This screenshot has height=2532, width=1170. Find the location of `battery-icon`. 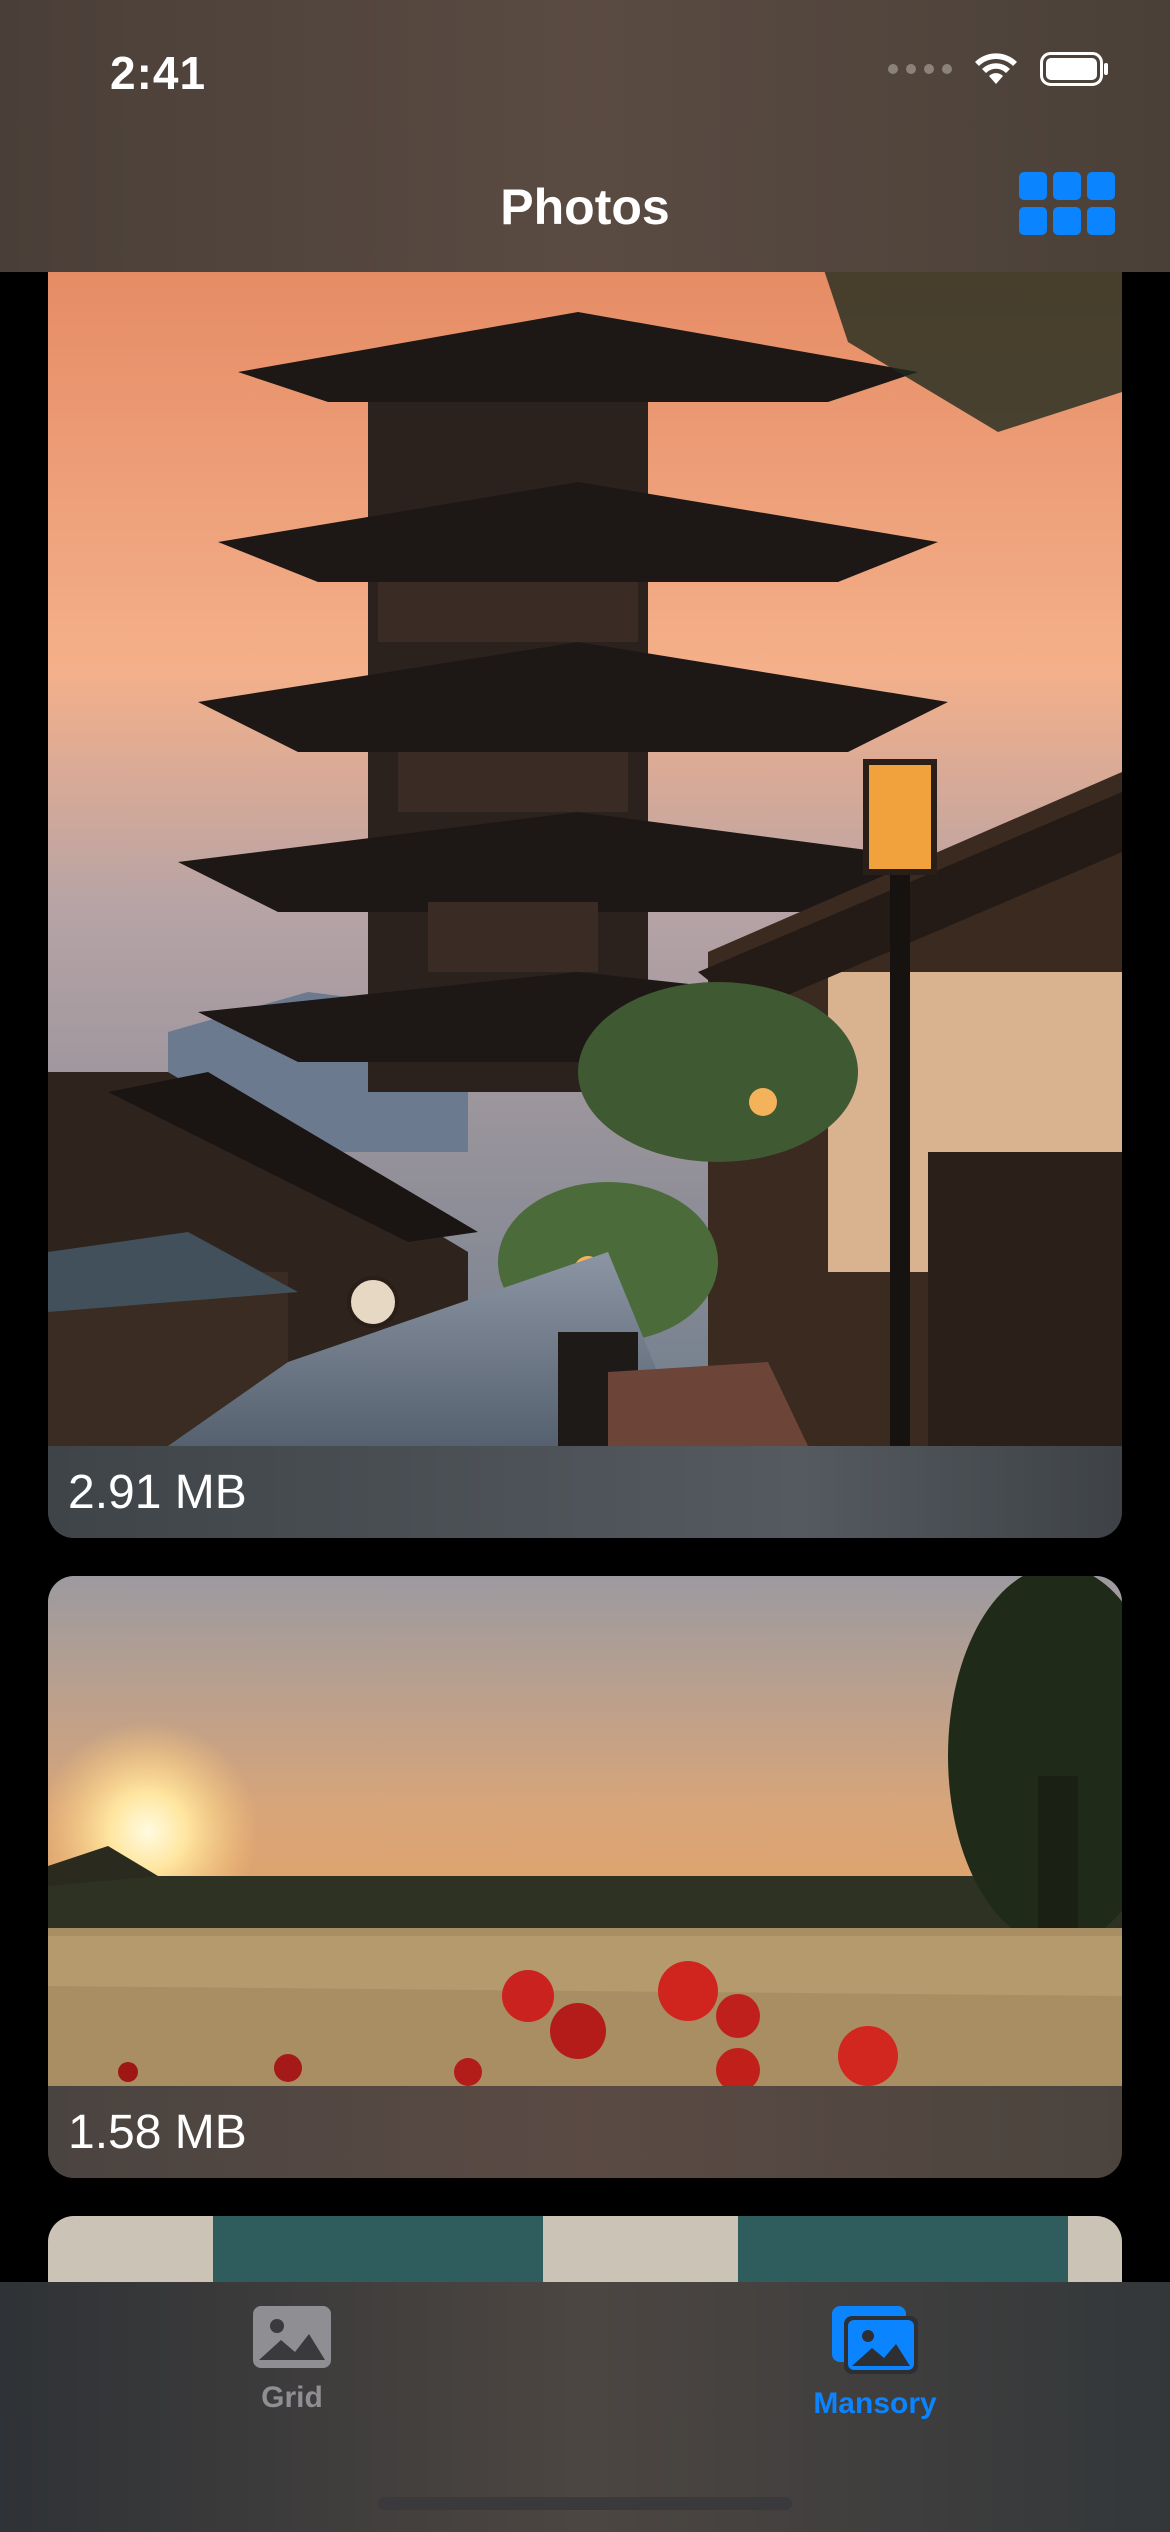

battery-icon is located at coordinates (1074, 69).